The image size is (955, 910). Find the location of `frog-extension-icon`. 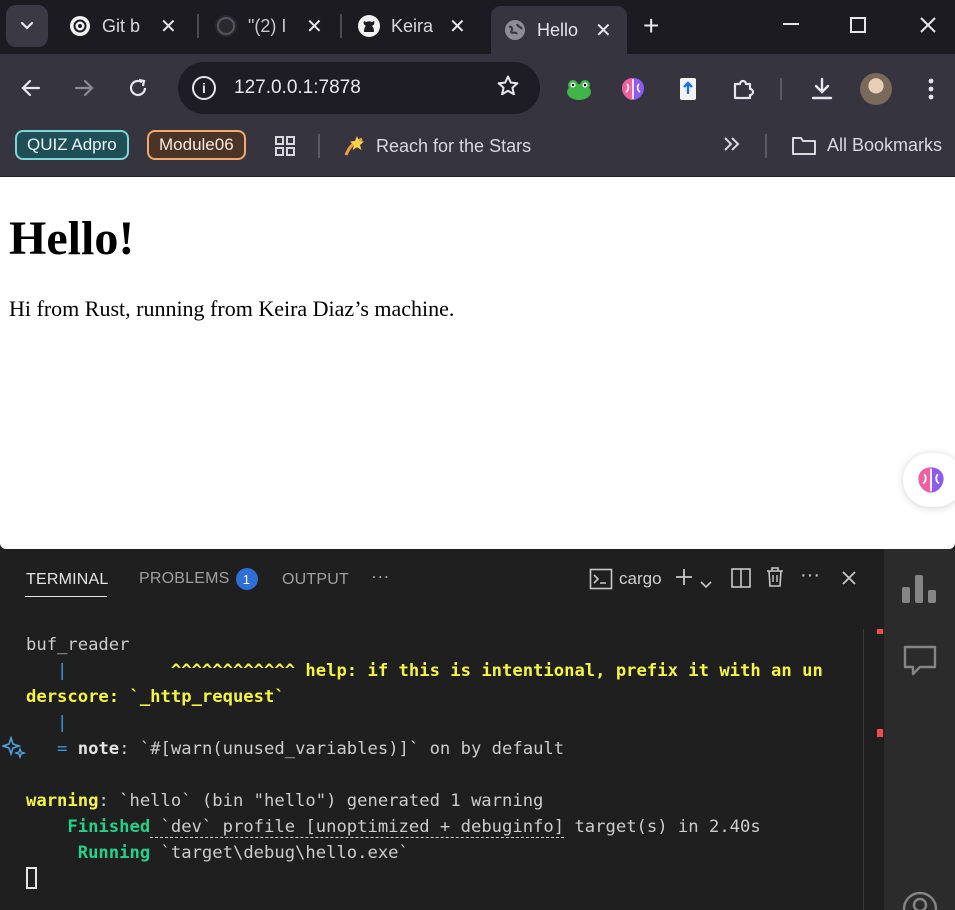

frog-extension-icon is located at coordinates (579, 89).